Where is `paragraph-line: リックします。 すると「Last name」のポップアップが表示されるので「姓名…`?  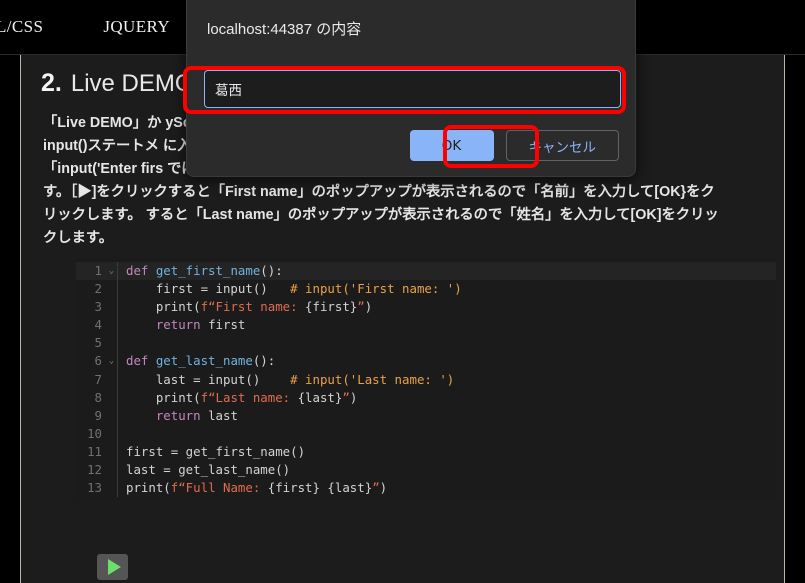
paragraph-line: リックします。 すると「Last name」のポップアップが表示されるので「姓名… is located at coordinates (381, 215).